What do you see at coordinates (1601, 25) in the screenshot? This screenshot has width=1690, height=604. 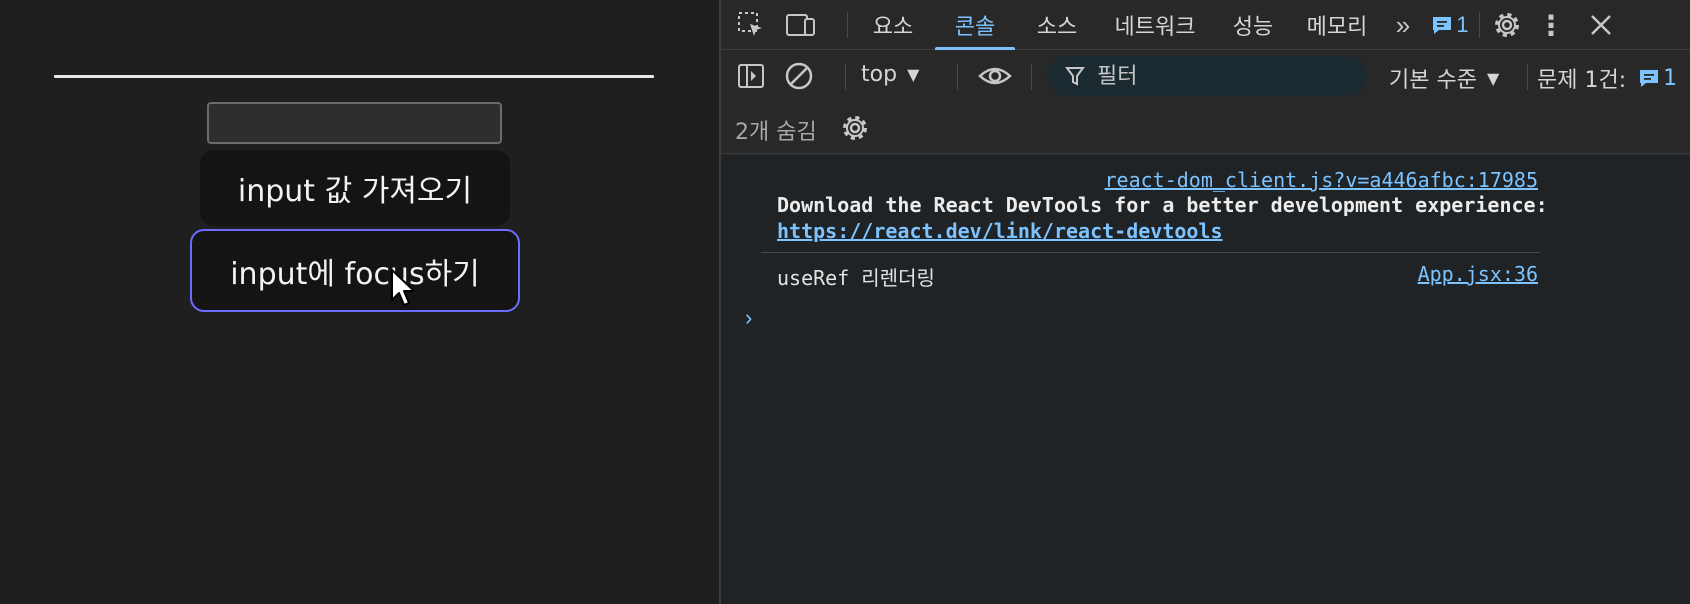 I see `close-icon` at bounding box center [1601, 25].